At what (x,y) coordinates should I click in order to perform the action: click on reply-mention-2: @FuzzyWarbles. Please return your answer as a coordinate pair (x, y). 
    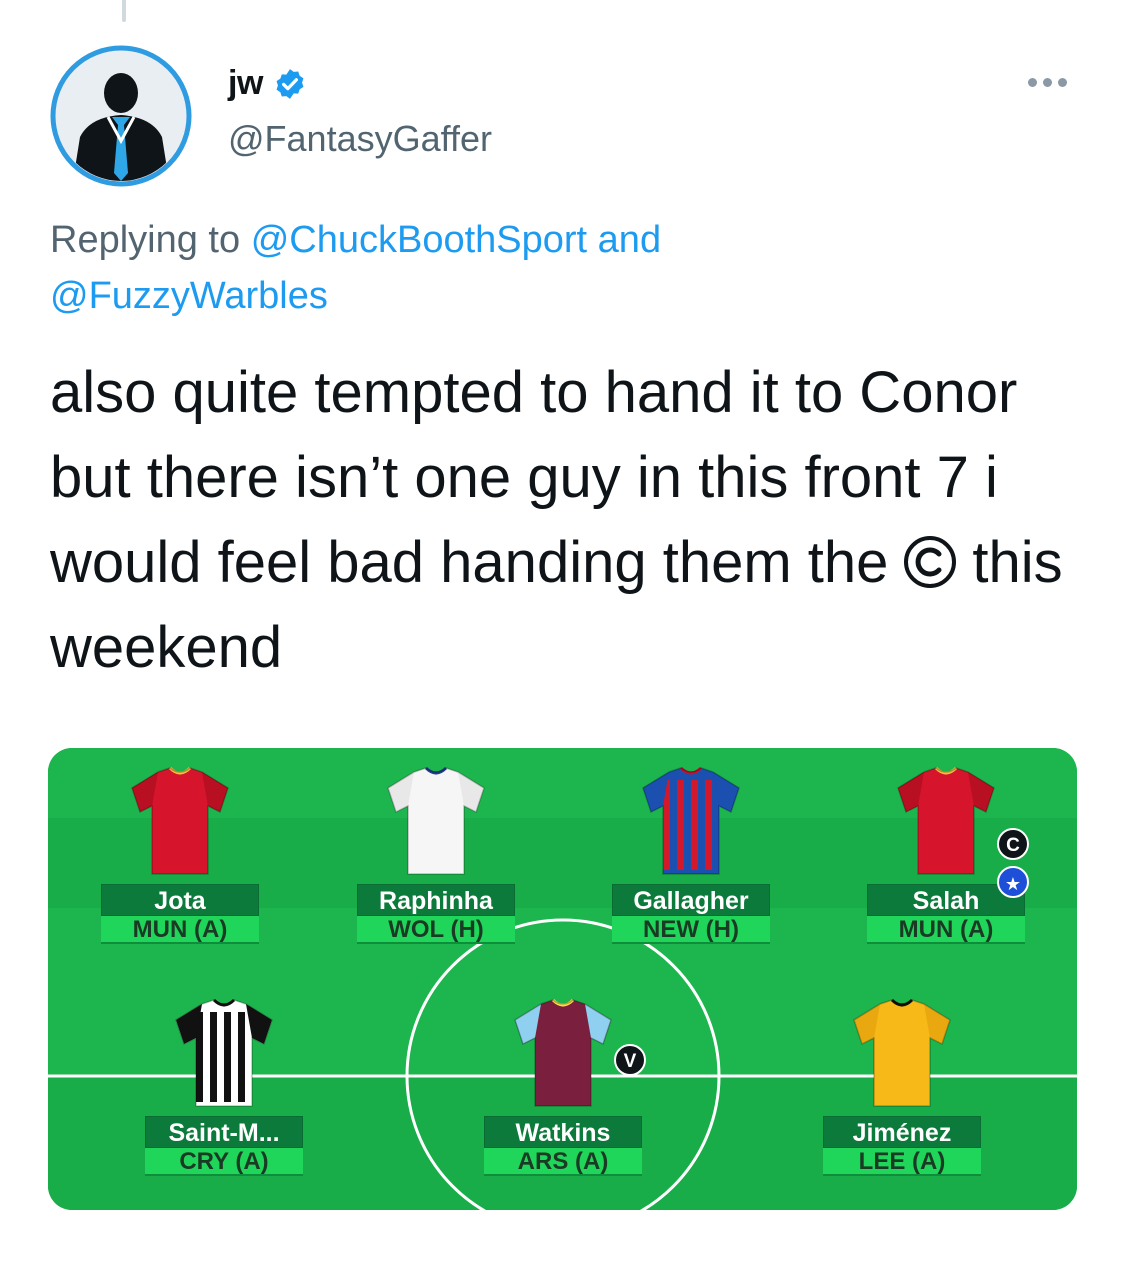
    Looking at the image, I should click on (189, 296).